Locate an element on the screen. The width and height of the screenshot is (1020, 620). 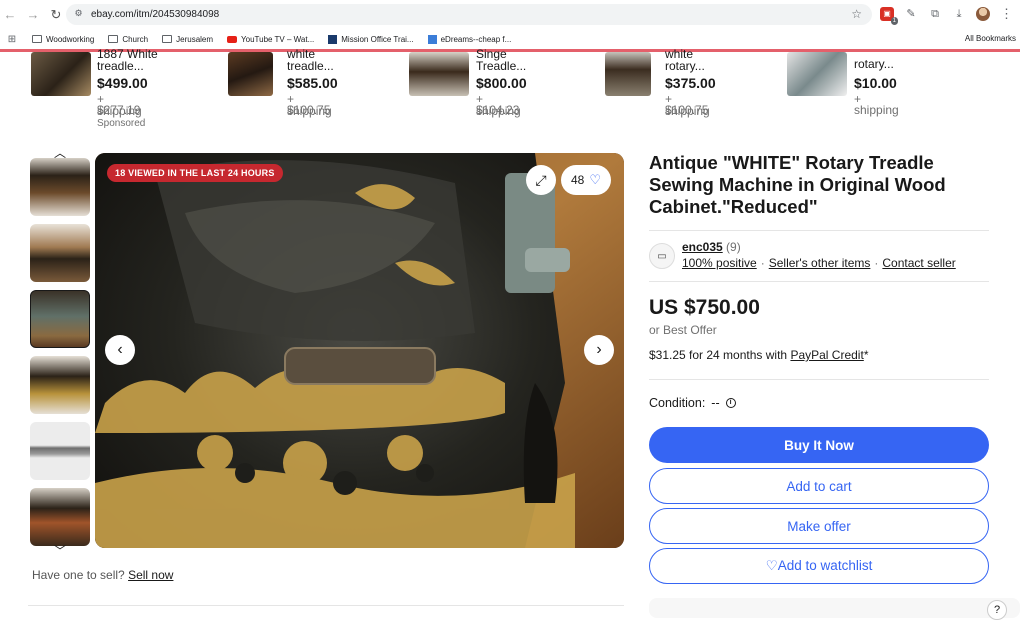
condition-value: -- is located at coordinates (715, 403).